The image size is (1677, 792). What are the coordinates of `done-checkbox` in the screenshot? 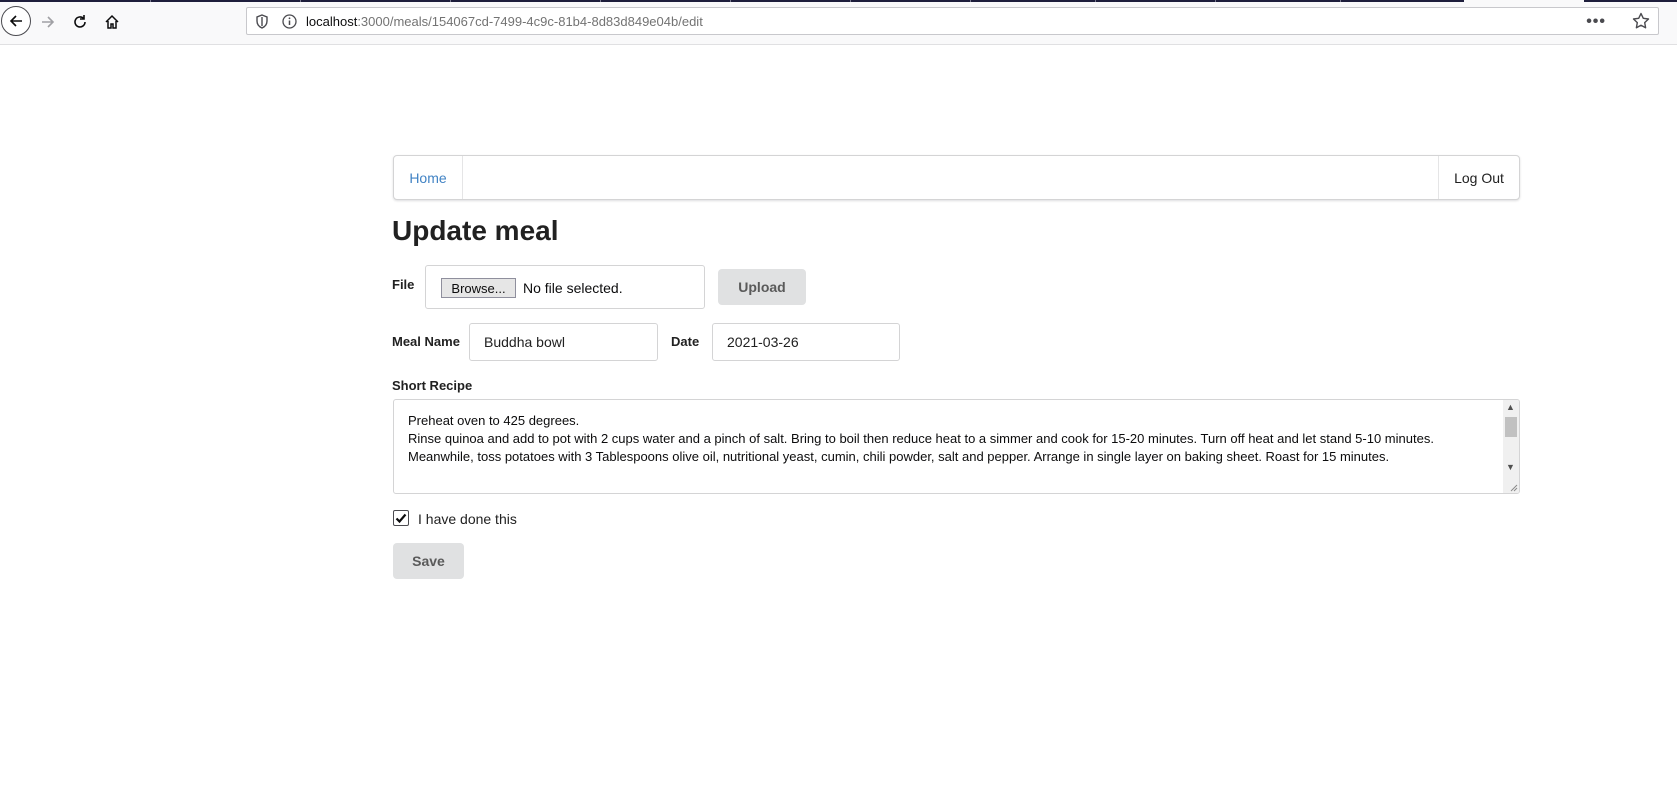 It's located at (401, 518).